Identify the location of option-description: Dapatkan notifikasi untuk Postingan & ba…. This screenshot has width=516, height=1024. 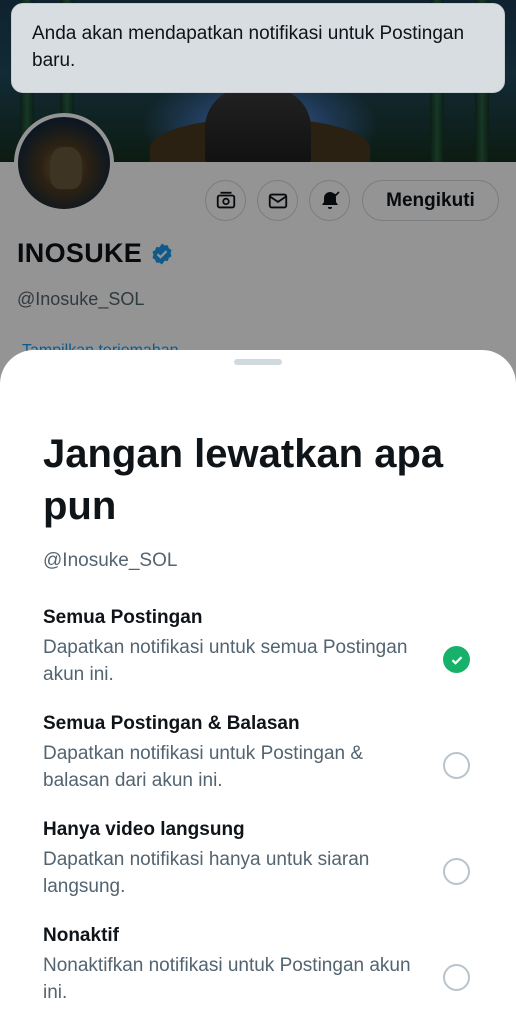
(203, 767).